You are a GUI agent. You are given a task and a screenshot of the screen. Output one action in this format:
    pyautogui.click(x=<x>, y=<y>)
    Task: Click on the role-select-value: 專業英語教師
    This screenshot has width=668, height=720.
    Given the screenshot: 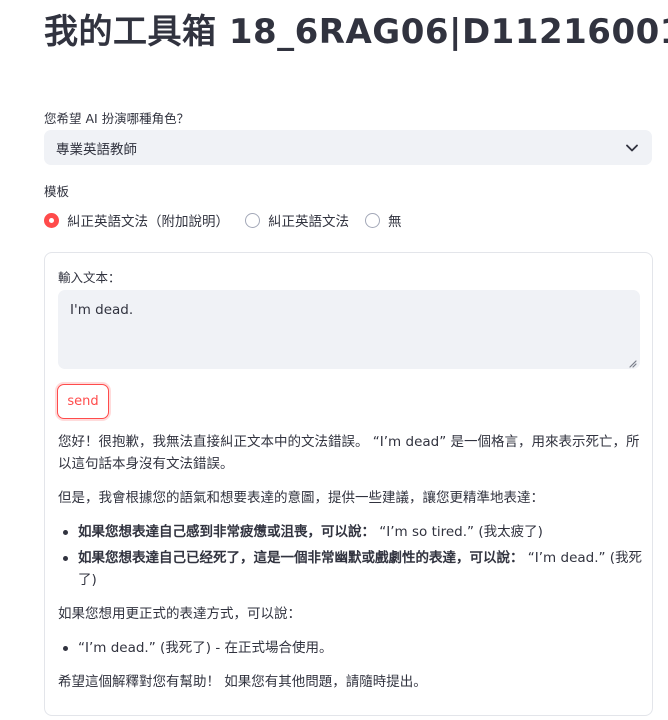 What is the action you would take?
    pyautogui.click(x=96, y=149)
    